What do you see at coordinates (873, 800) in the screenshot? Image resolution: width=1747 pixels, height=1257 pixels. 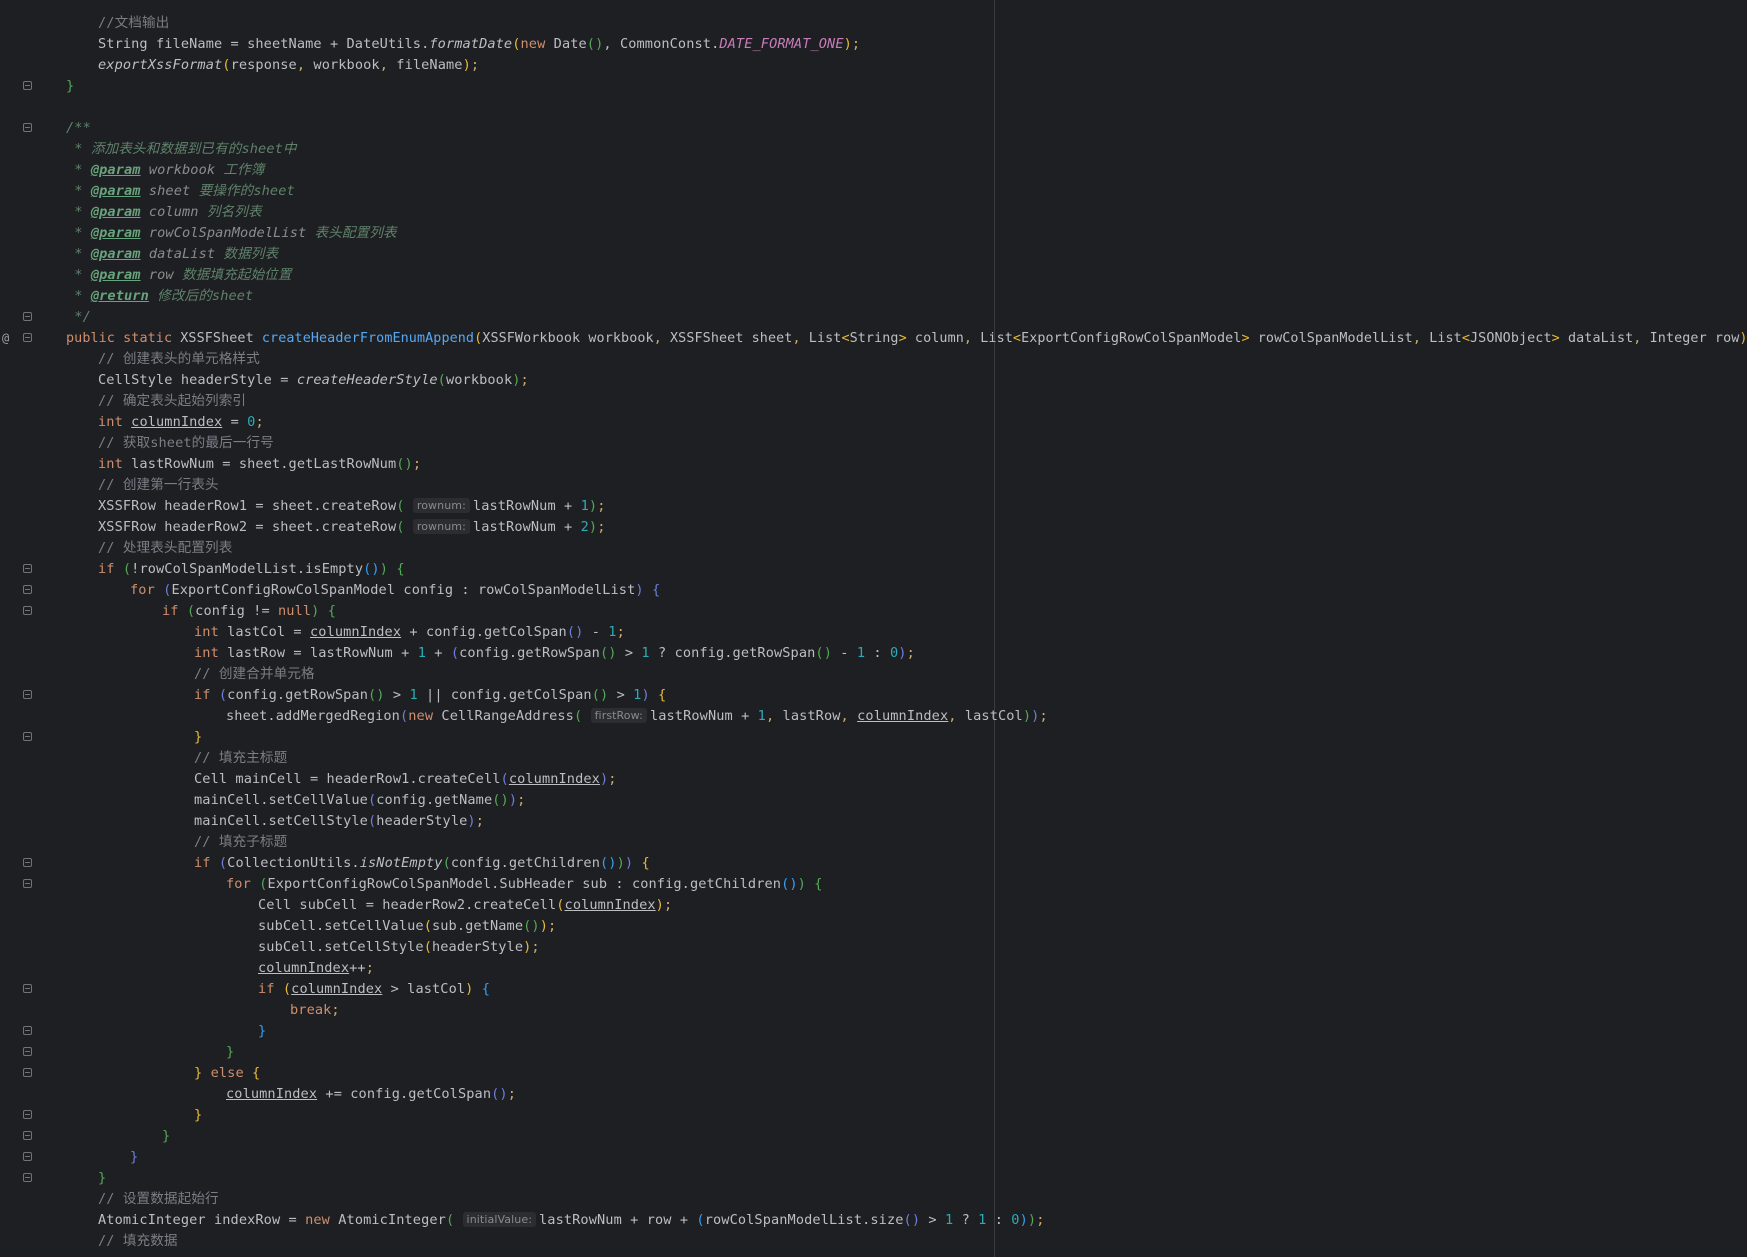 I see `code-line: mainCell.setCellValue(config.getName());` at bounding box center [873, 800].